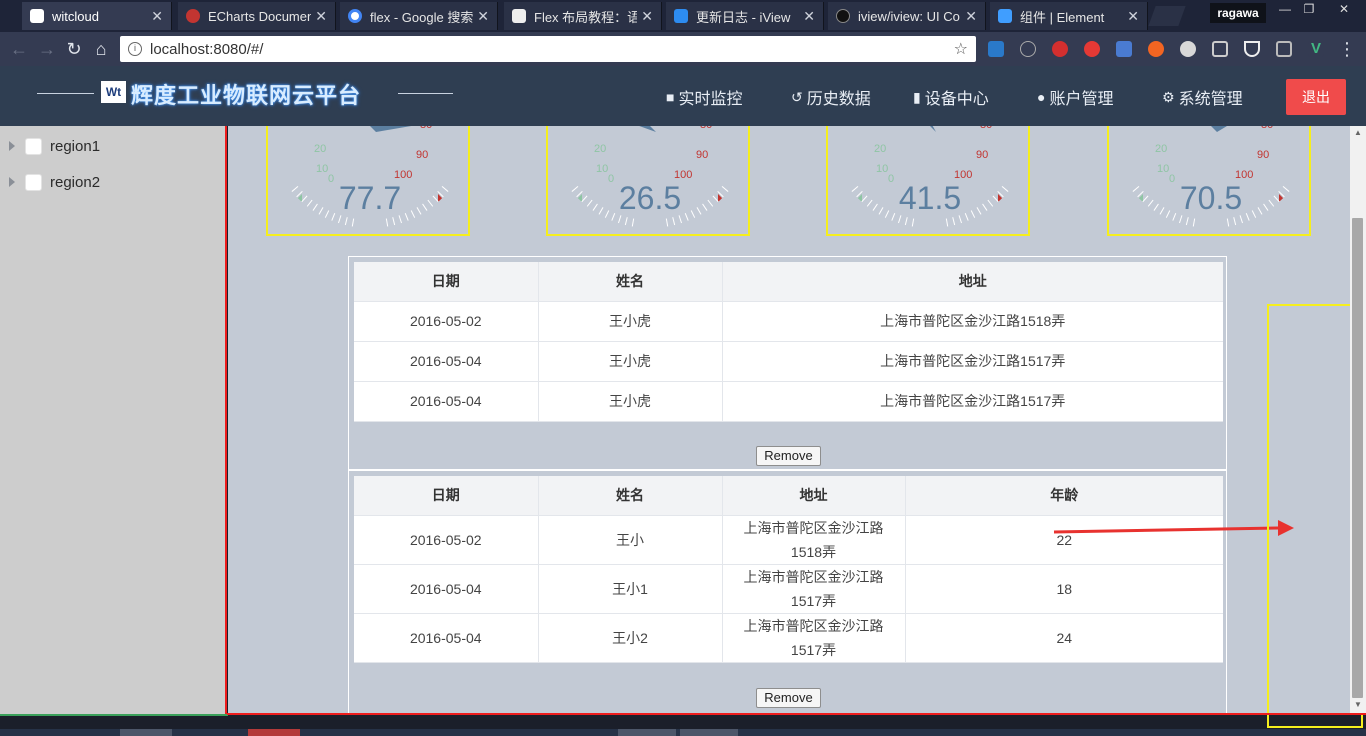  What do you see at coordinates (47, 49) in the screenshot?
I see `forward-icon: →` at bounding box center [47, 49].